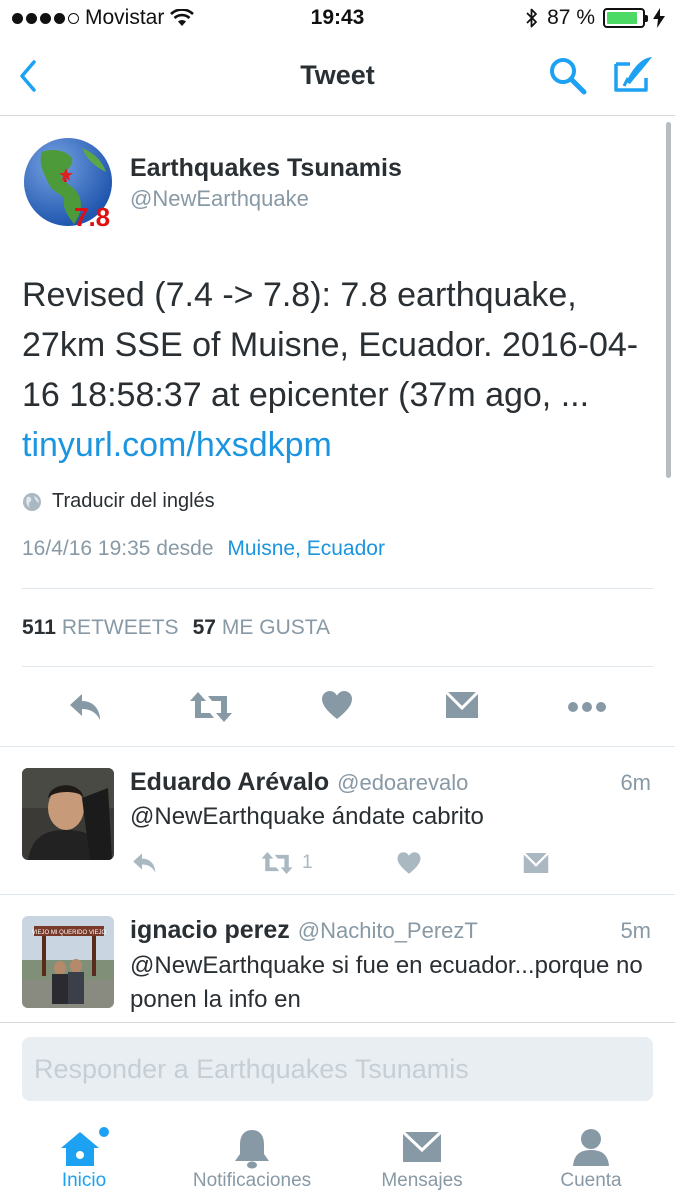 The image size is (675, 1200). What do you see at coordinates (252, 1149) in the screenshot?
I see `bell-icon` at bounding box center [252, 1149].